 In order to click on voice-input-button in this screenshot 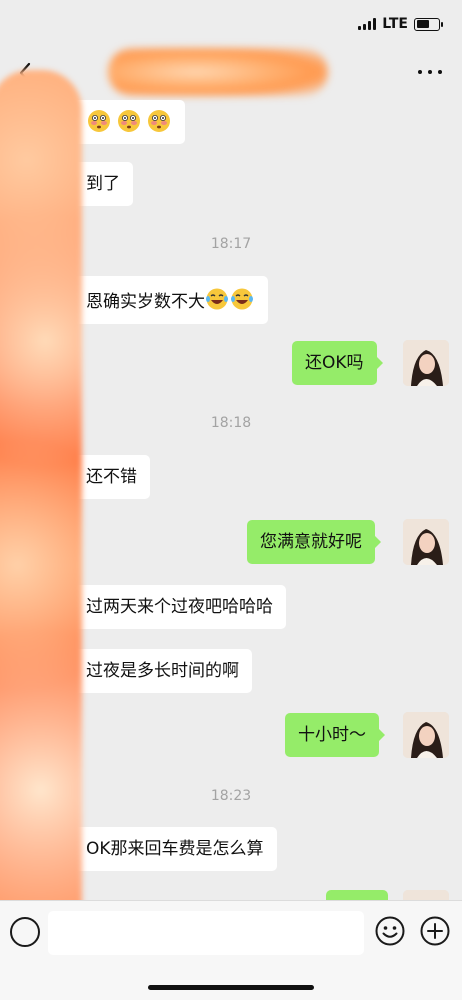, I will do `click(25, 932)`.